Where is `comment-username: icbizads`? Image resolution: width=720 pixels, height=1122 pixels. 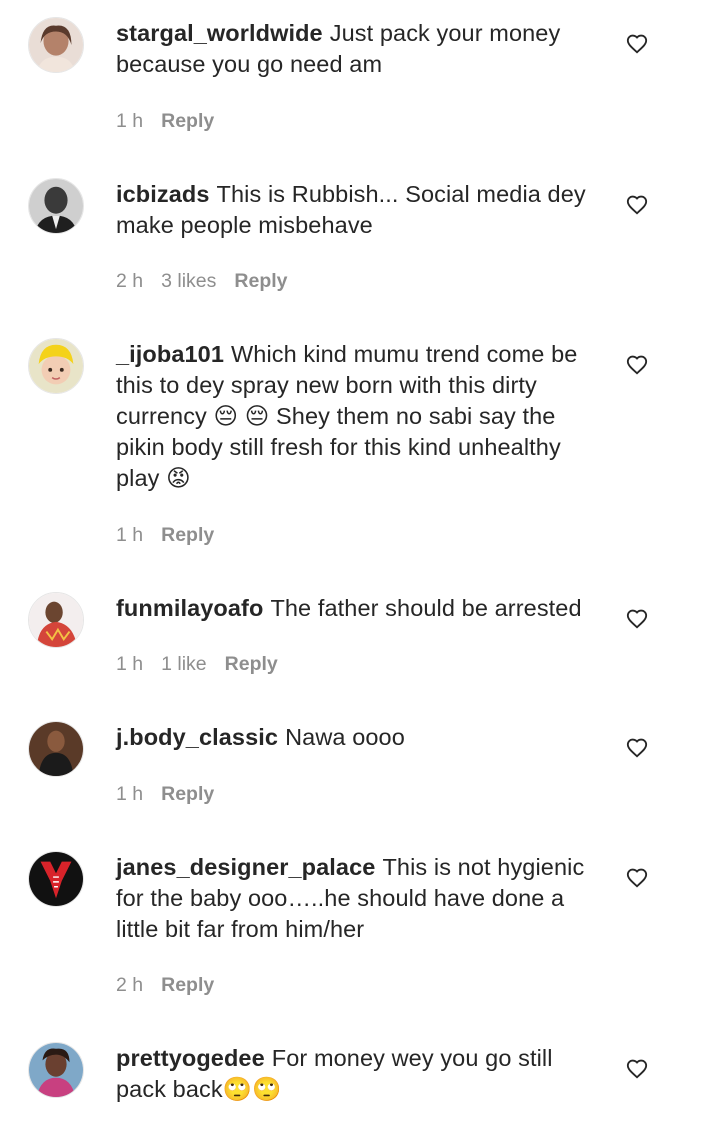 comment-username: icbizads is located at coordinates (163, 194).